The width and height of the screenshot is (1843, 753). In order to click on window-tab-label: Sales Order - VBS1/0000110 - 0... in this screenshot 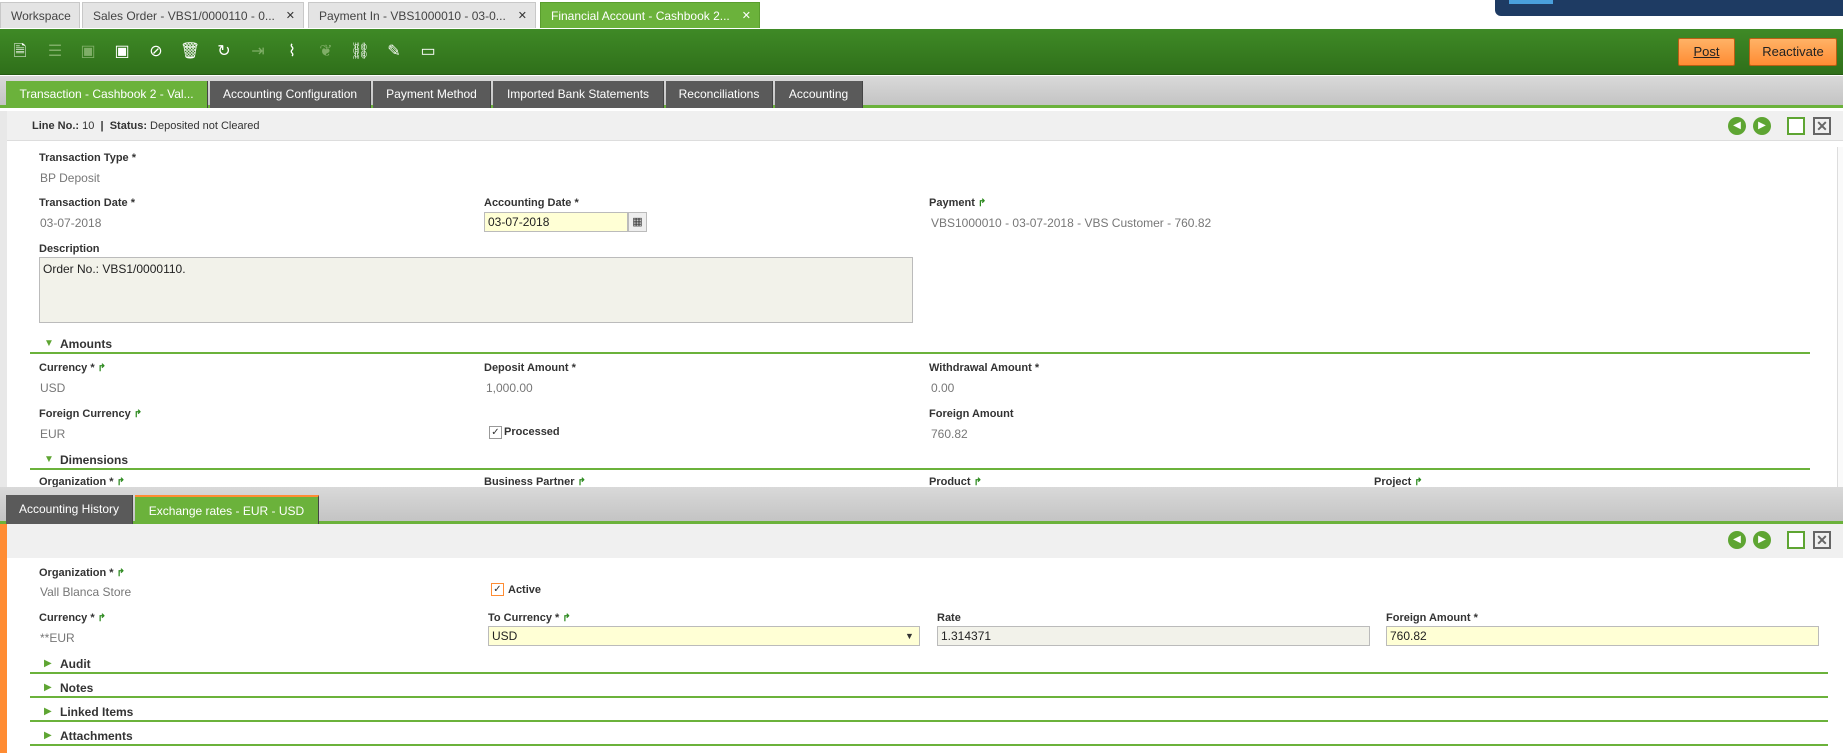, I will do `click(184, 16)`.